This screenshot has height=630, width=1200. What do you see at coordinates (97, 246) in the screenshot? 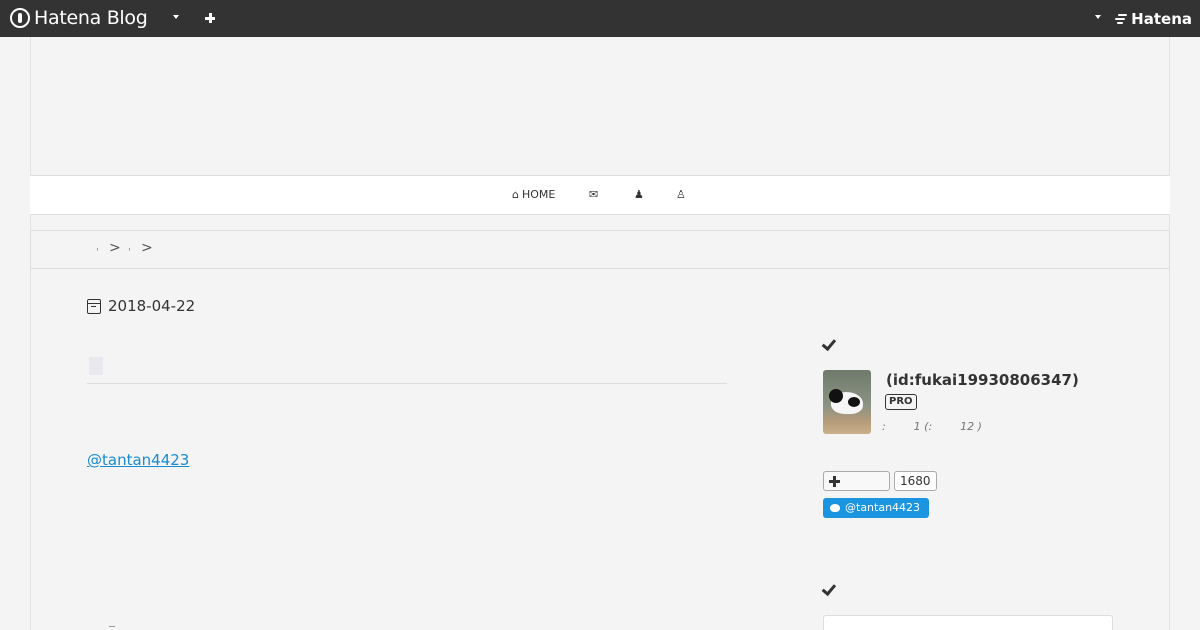
I see `breadcrumb-link-1: ˌ` at bounding box center [97, 246].